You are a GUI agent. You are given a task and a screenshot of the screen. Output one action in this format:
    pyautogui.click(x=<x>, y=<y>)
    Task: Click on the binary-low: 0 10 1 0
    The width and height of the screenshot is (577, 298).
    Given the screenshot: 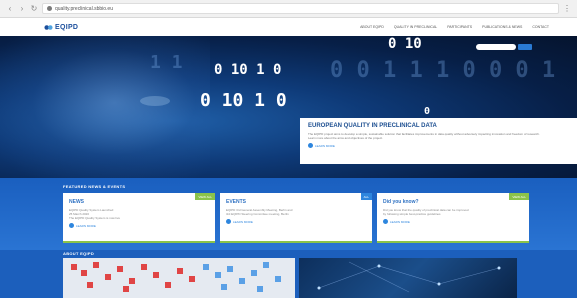 What is the action you would take?
    pyautogui.click(x=243, y=100)
    